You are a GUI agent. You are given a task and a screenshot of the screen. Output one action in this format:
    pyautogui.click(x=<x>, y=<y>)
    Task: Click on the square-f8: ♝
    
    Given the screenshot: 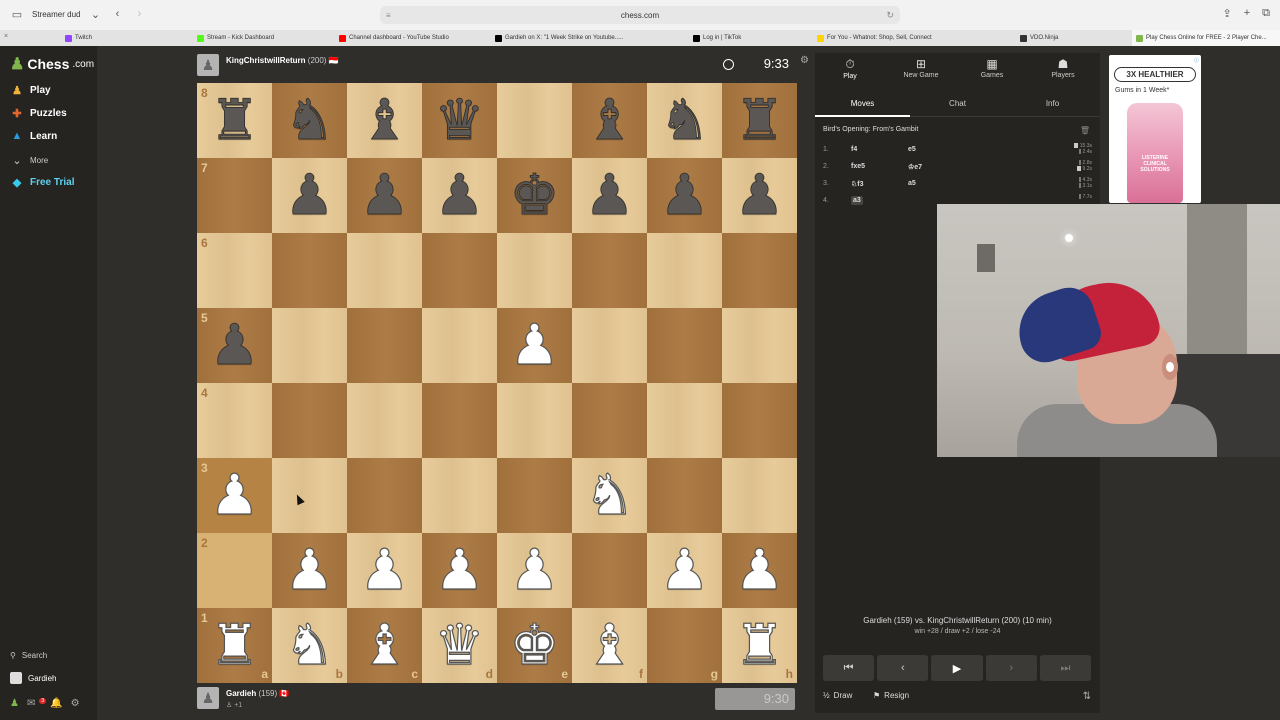 What is the action you would take?
    pyautogui.click(x=609, y=120)
    